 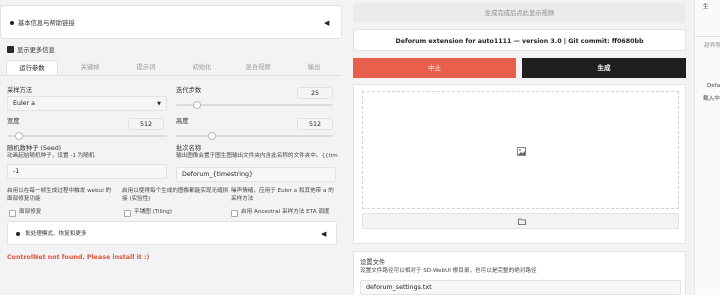 I want to click on settings-tabs: 运行参数 关键帧 提示词 初始化 混合视频 输出, so click(x=171, y=67).